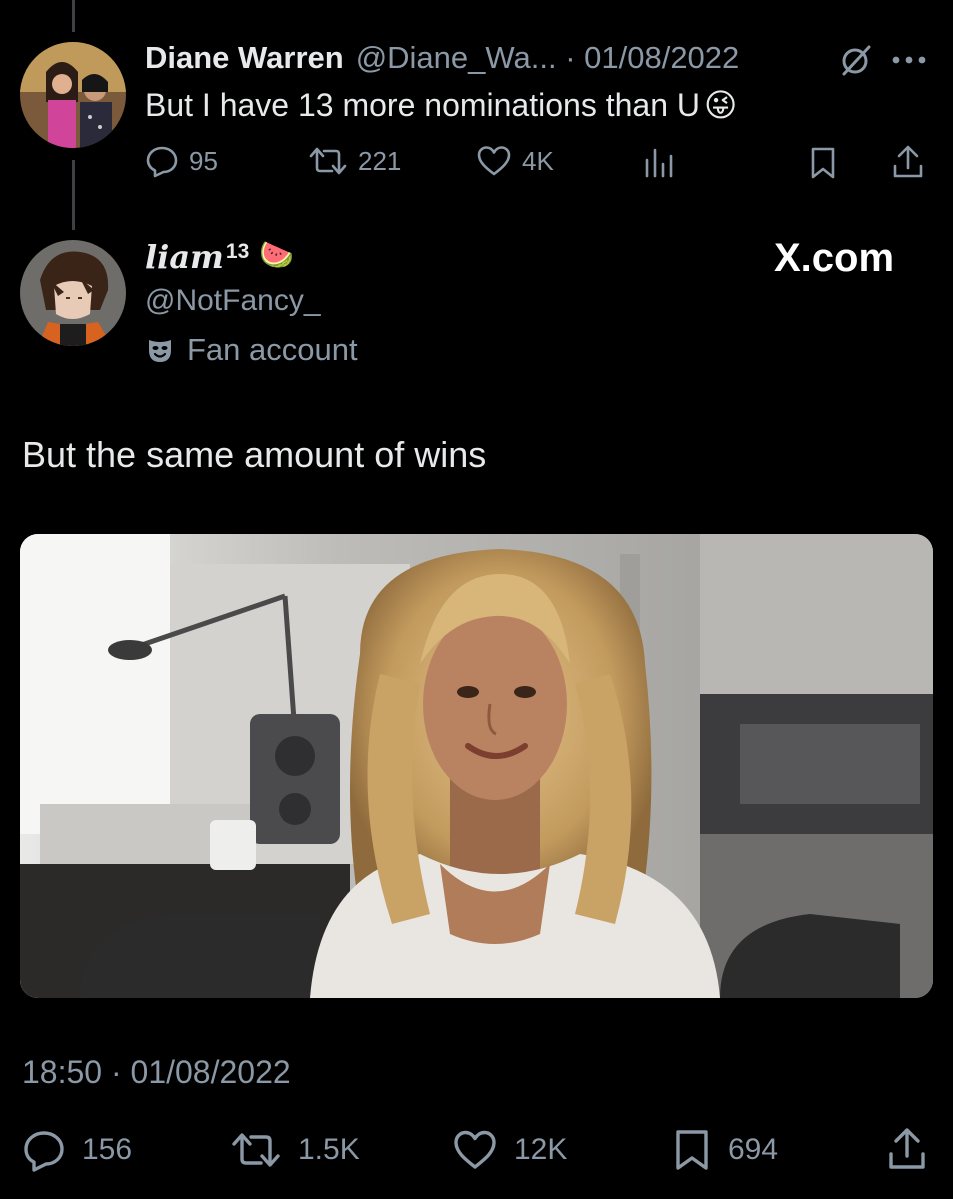 The height and width of the screenshot is (1199, 953). I want to click on grok-icon, so click(856, 60).